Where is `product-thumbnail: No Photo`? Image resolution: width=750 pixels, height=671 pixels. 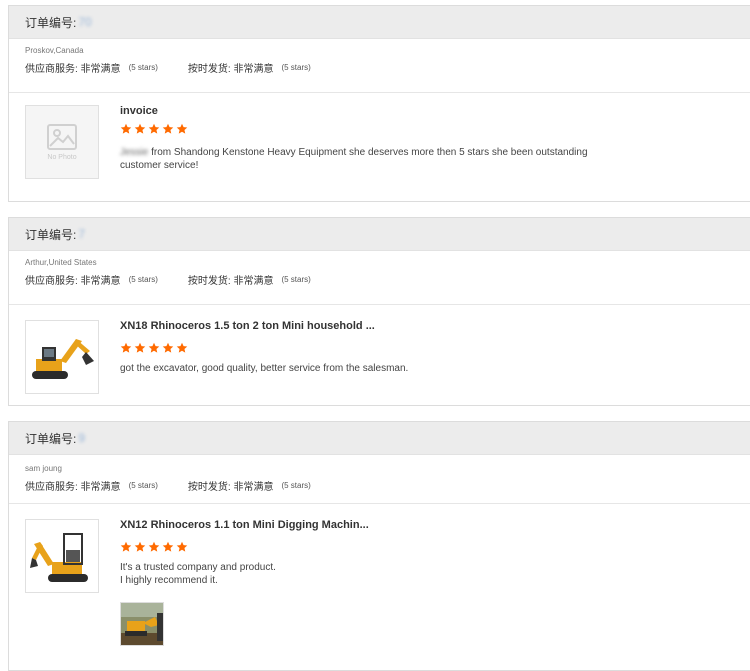 product-thumbnail: No Photo is located at coordinates (62, 142).